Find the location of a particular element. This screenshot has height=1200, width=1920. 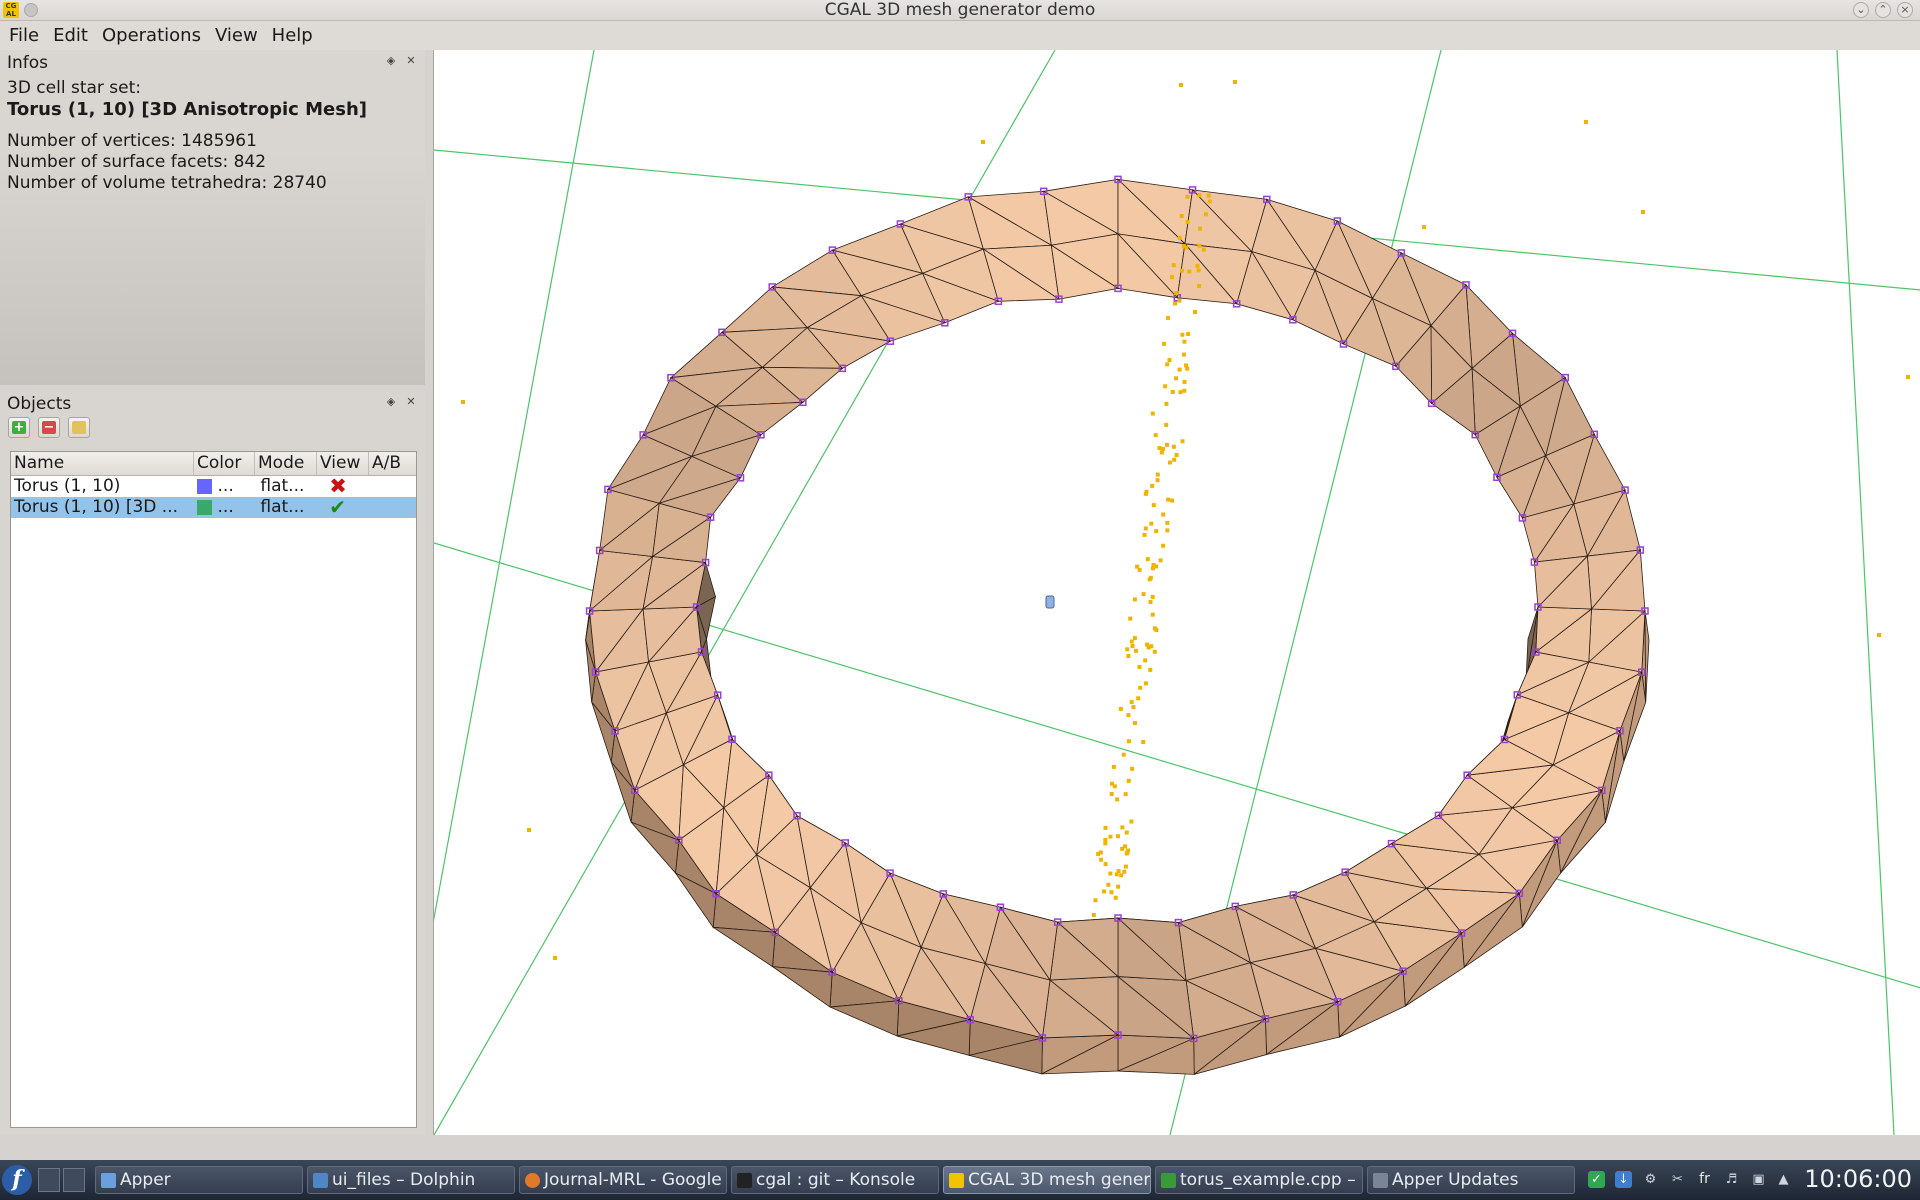

menu-edit: Edit is located at coordinates (70, 36).